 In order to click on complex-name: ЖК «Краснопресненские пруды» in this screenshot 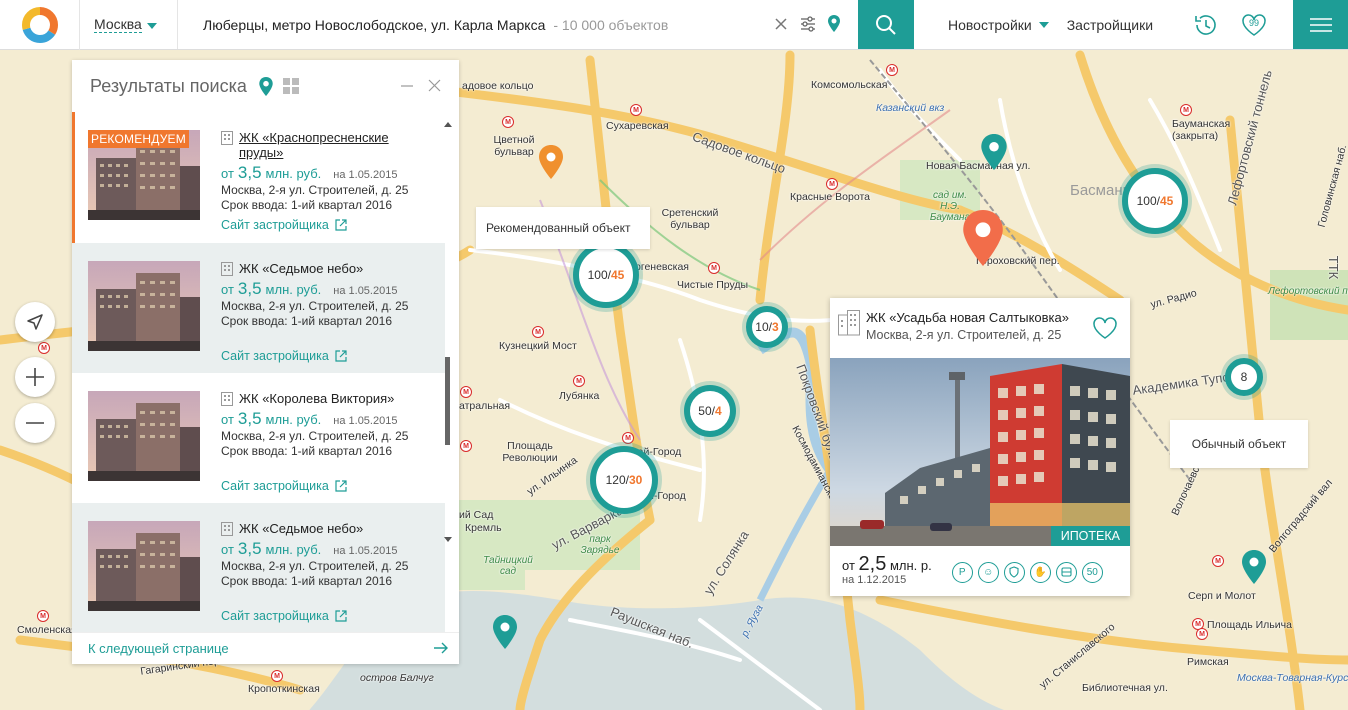, I will do `click(318, 145)`.